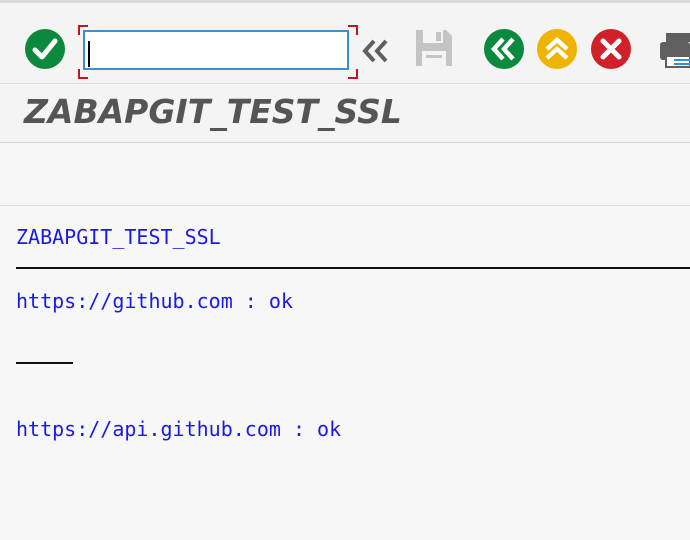 The height and width of the screenshot is (540, 690). What do you see at coordinates (504, 49) in the screenshot?
I see `back-icon` at bounding box center [504, 49].